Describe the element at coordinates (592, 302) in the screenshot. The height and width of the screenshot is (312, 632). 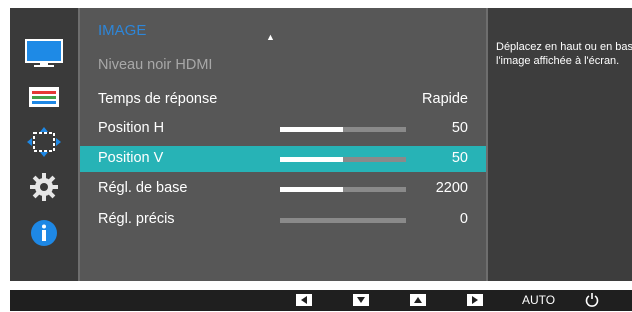
I see `power-icon` at that location.